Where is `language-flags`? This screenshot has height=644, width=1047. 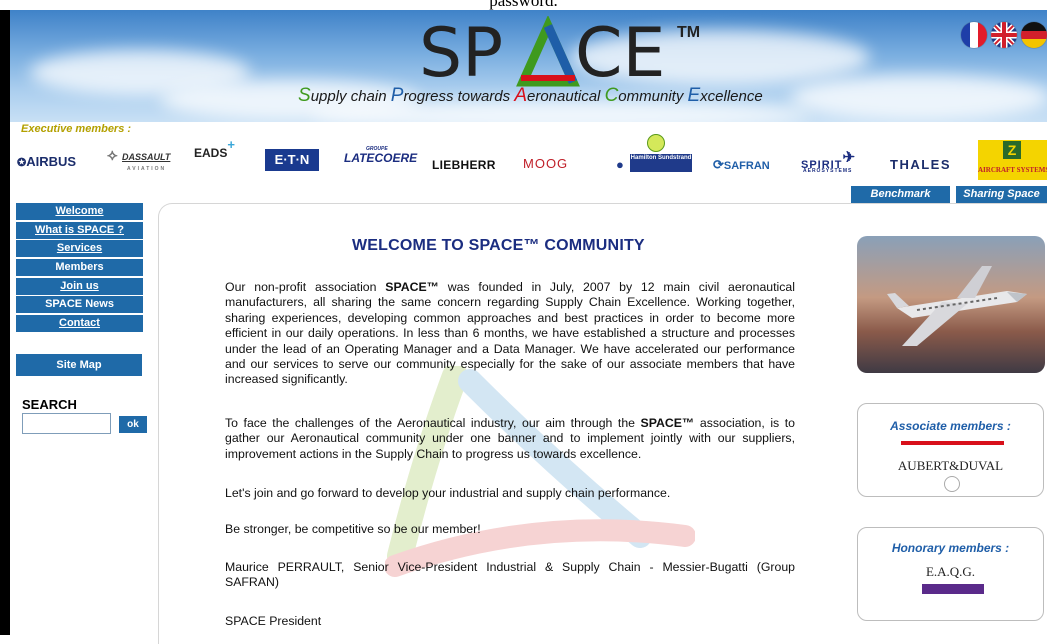 language-flags is located at coordinates (1004, 35).